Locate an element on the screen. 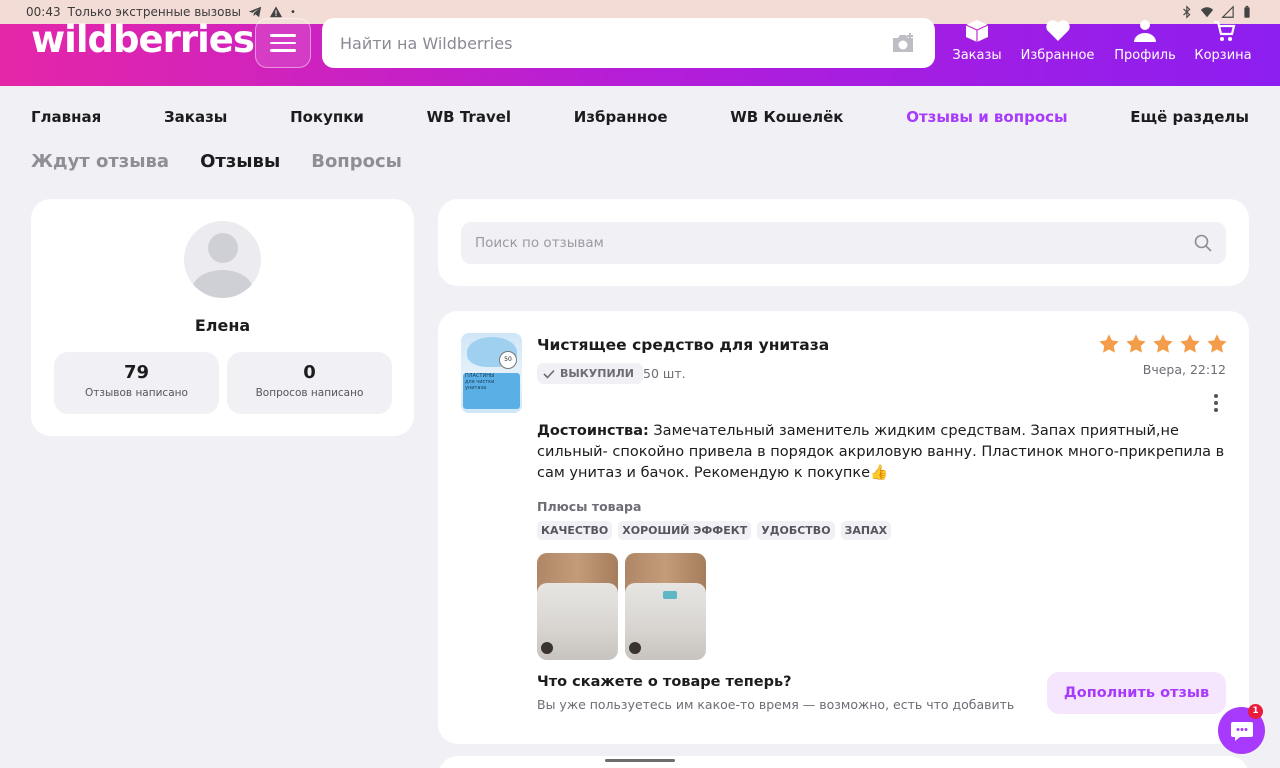 The image size is (1280, 768). quantity: 50 шт. is located at coordinates (664, 373).